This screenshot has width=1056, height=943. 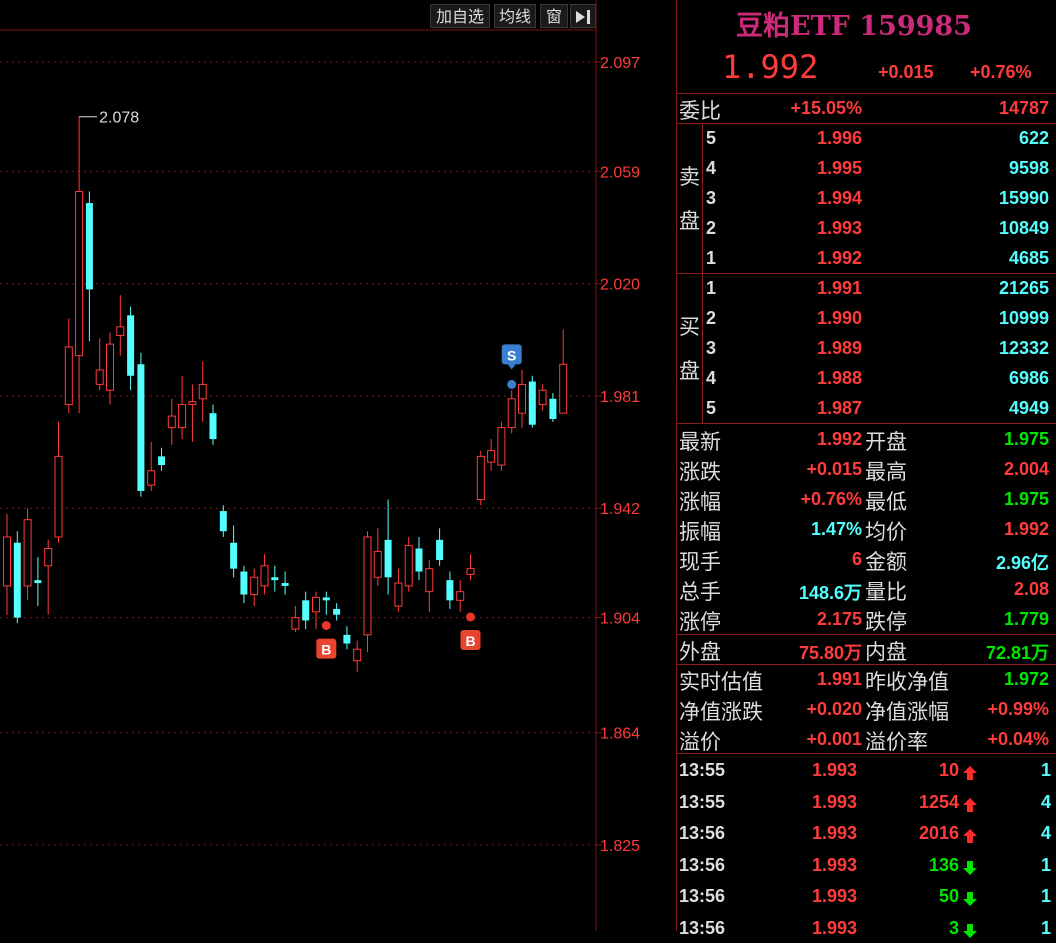 I want to click on sell-volume: 622, so click(x=1033, y=138).